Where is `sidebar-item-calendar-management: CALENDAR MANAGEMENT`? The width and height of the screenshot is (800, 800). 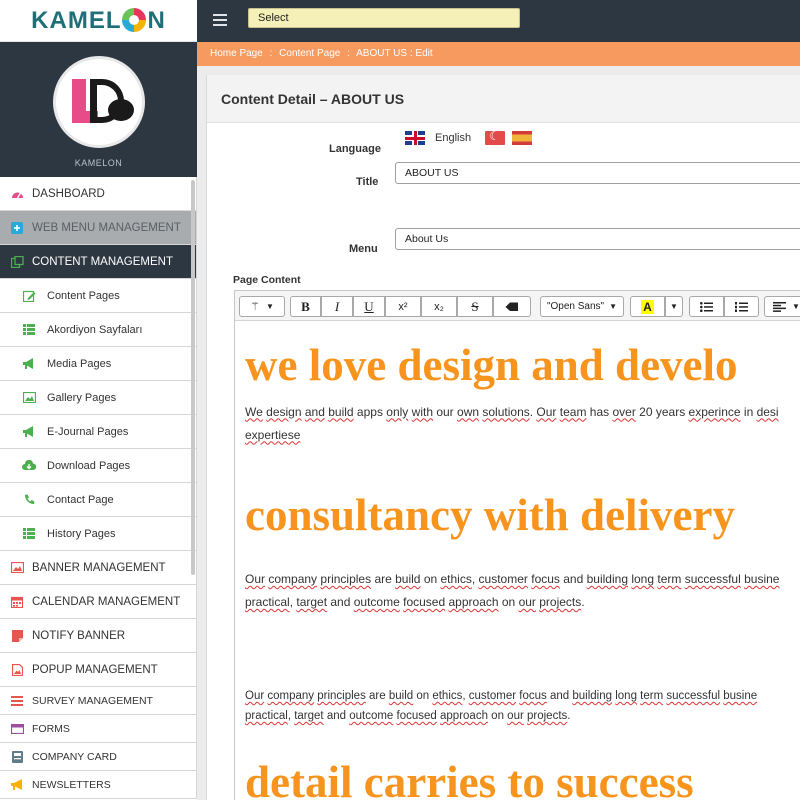 sidebar-item-calendar-management: CALENDAR MANAGEMENT is located at coordinates (98, 602).